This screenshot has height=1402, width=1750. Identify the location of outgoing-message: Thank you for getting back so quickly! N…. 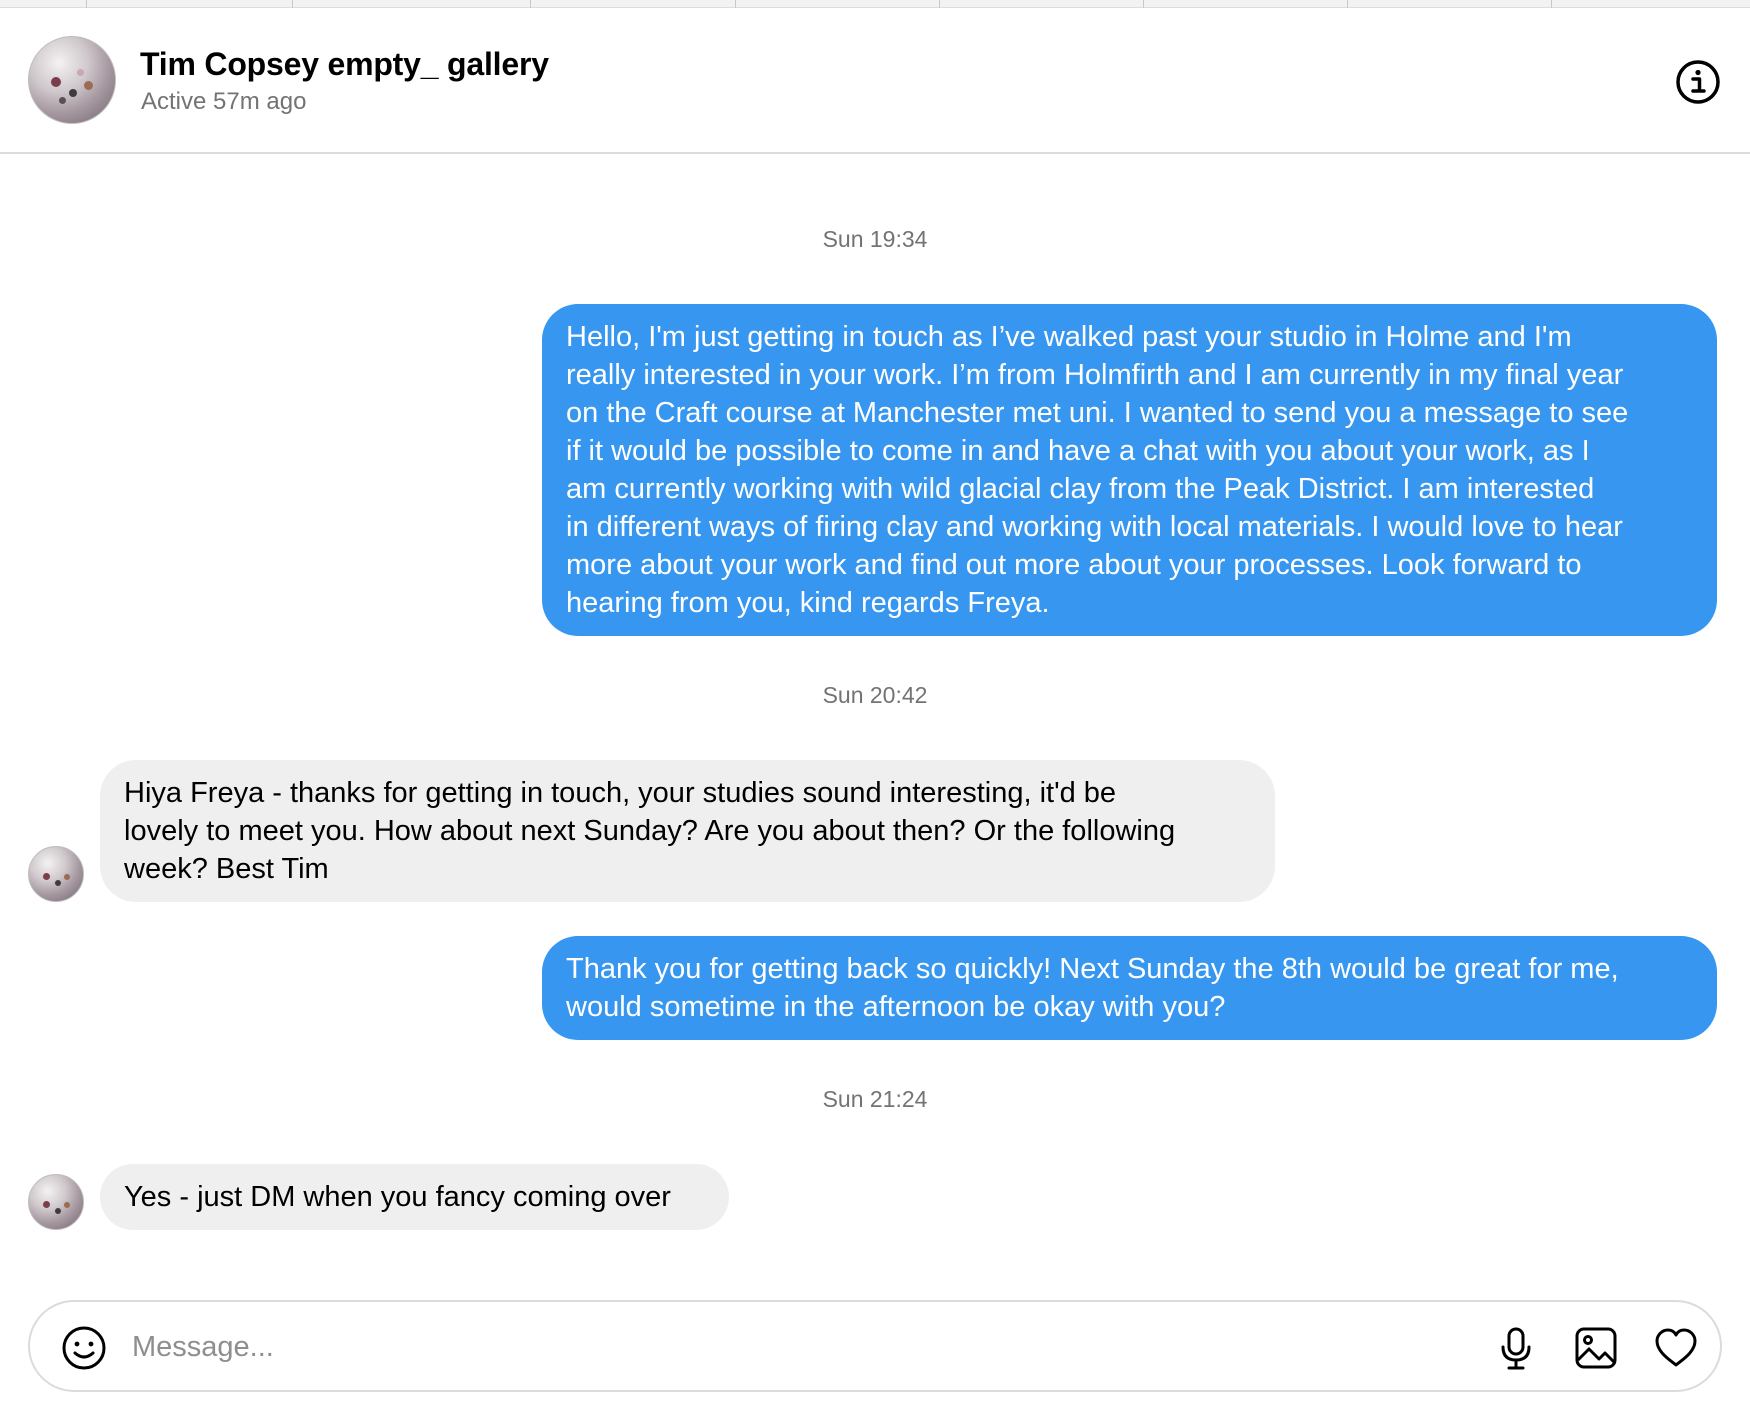
(1129, 988).